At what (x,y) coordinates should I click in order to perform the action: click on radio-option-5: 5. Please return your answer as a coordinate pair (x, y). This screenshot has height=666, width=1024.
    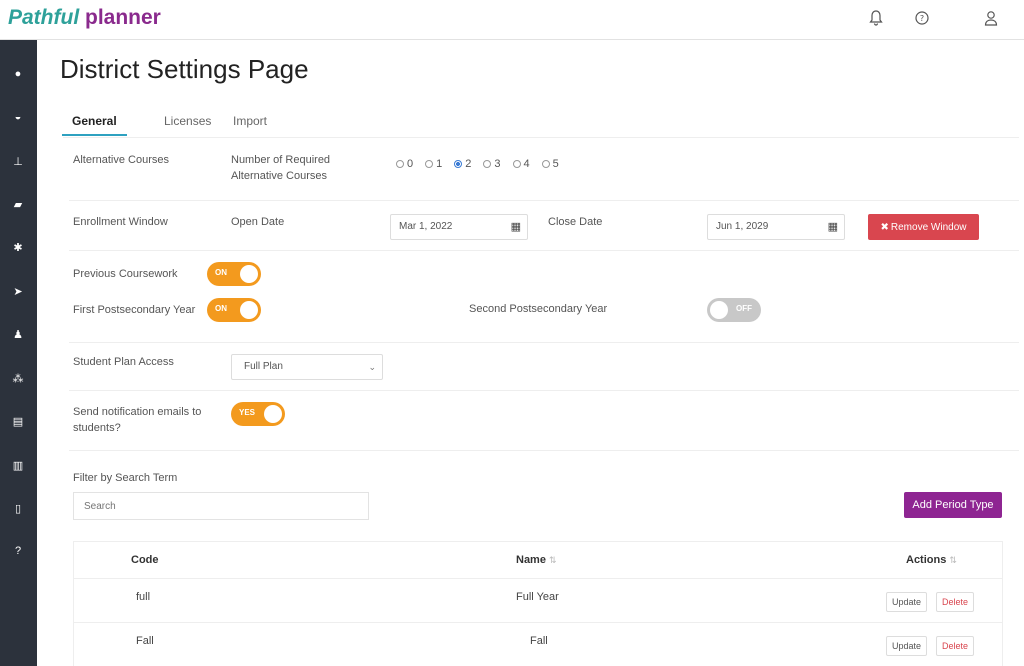
    Looking at the image, I should click on (550, 164).